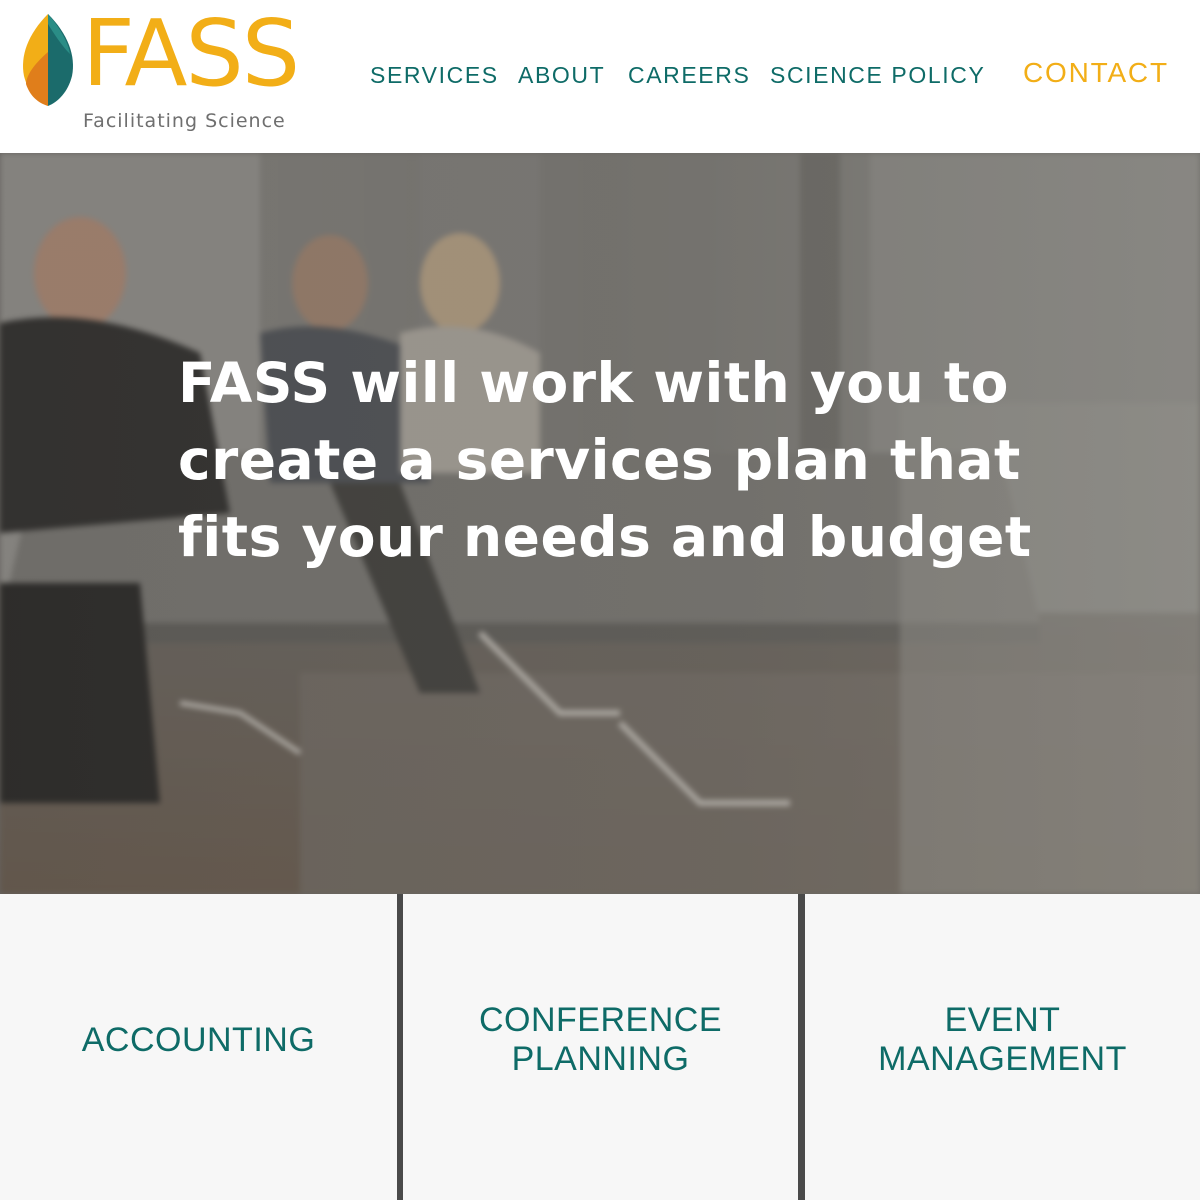  I want to click on fass-logo: FASS Facilitating Science, so click(165, 70).